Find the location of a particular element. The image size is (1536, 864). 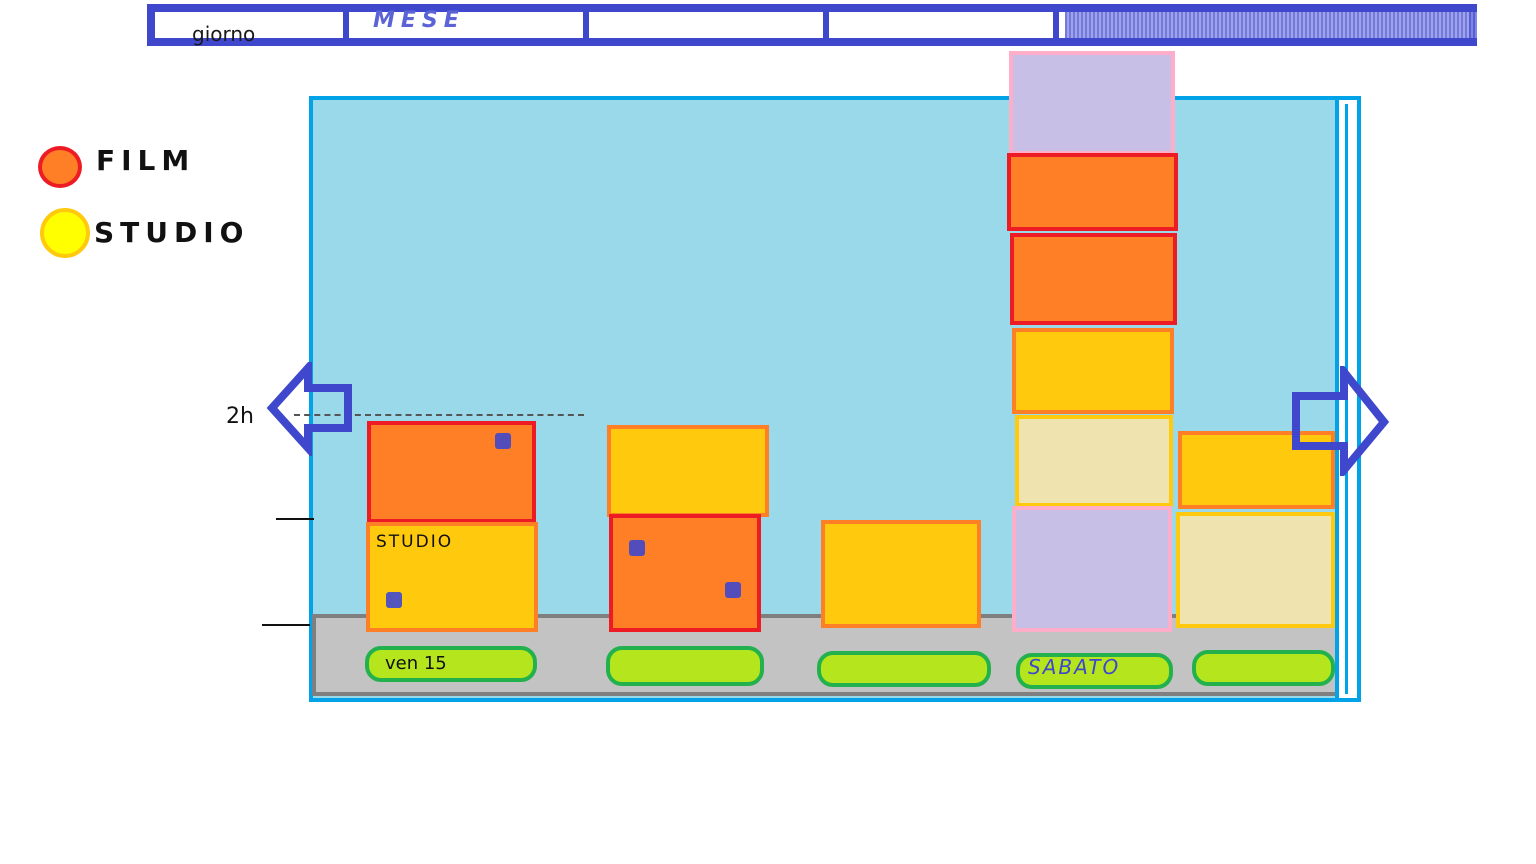

period-tab-bar: giorno MESE is located at coordinates (812, 25).